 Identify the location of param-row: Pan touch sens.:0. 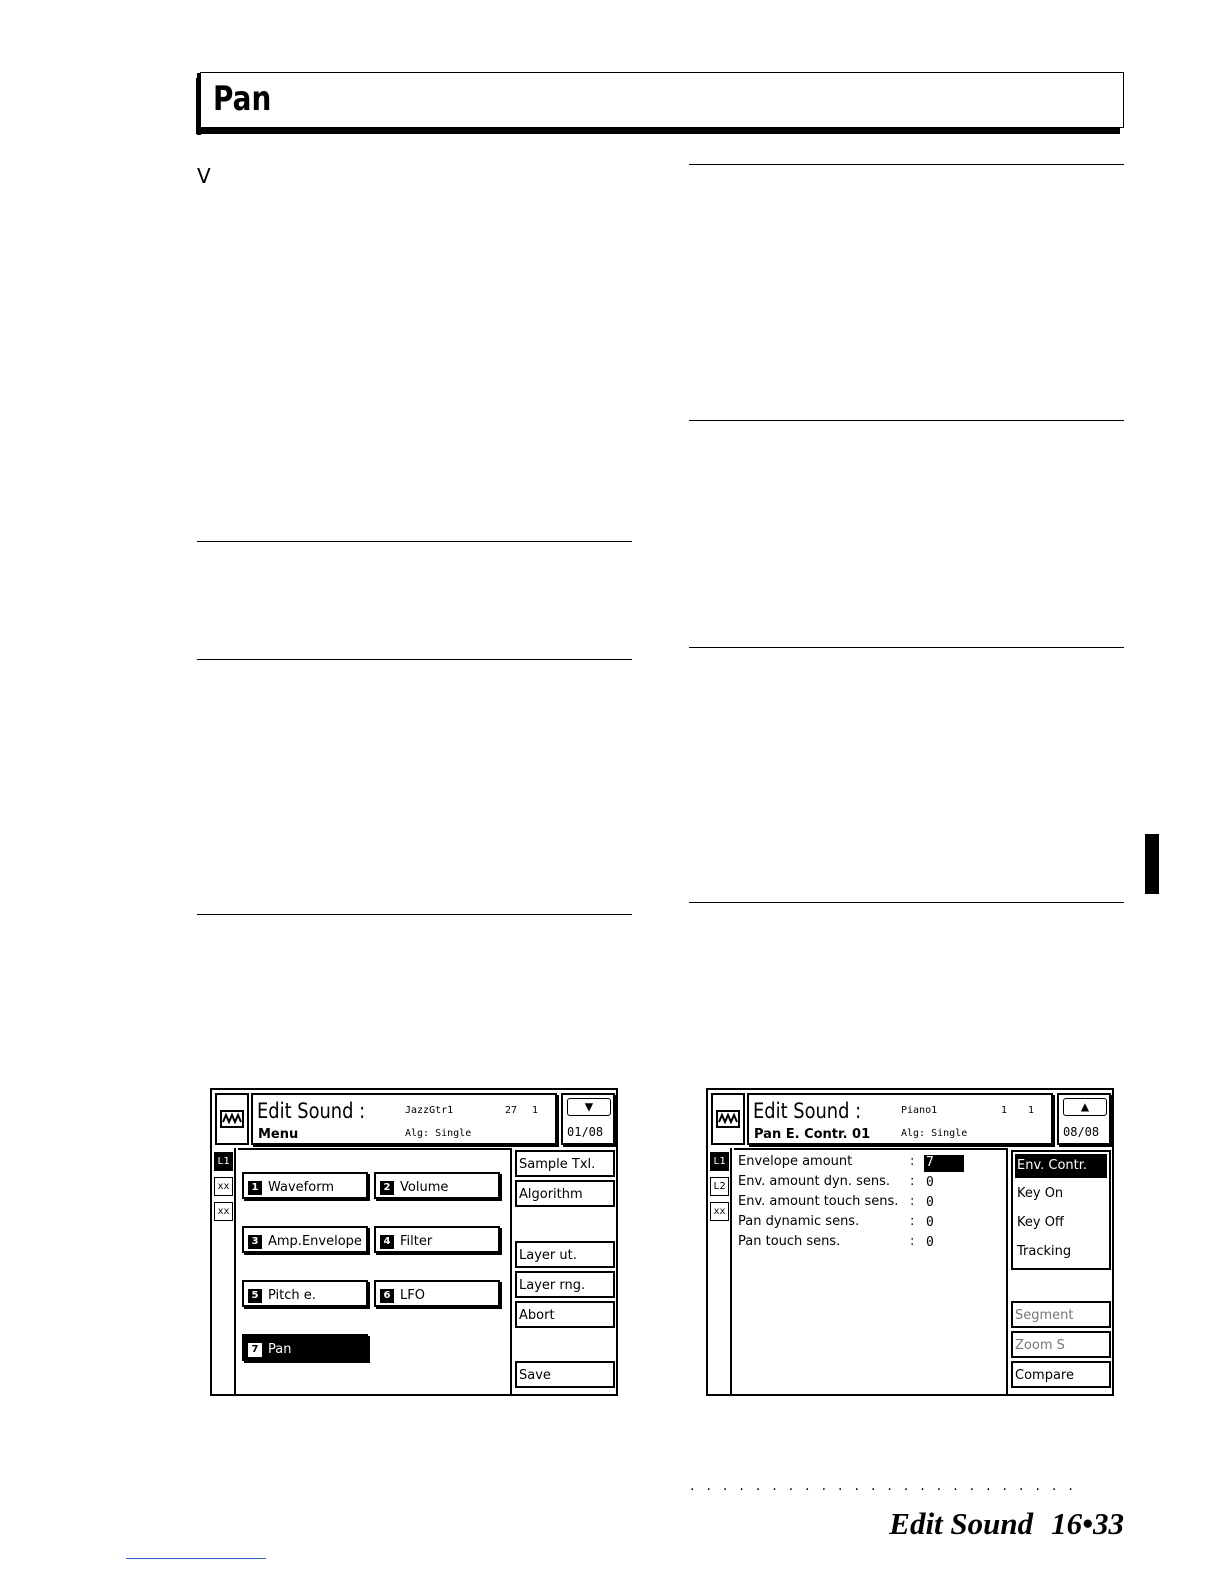
(871, 1244).